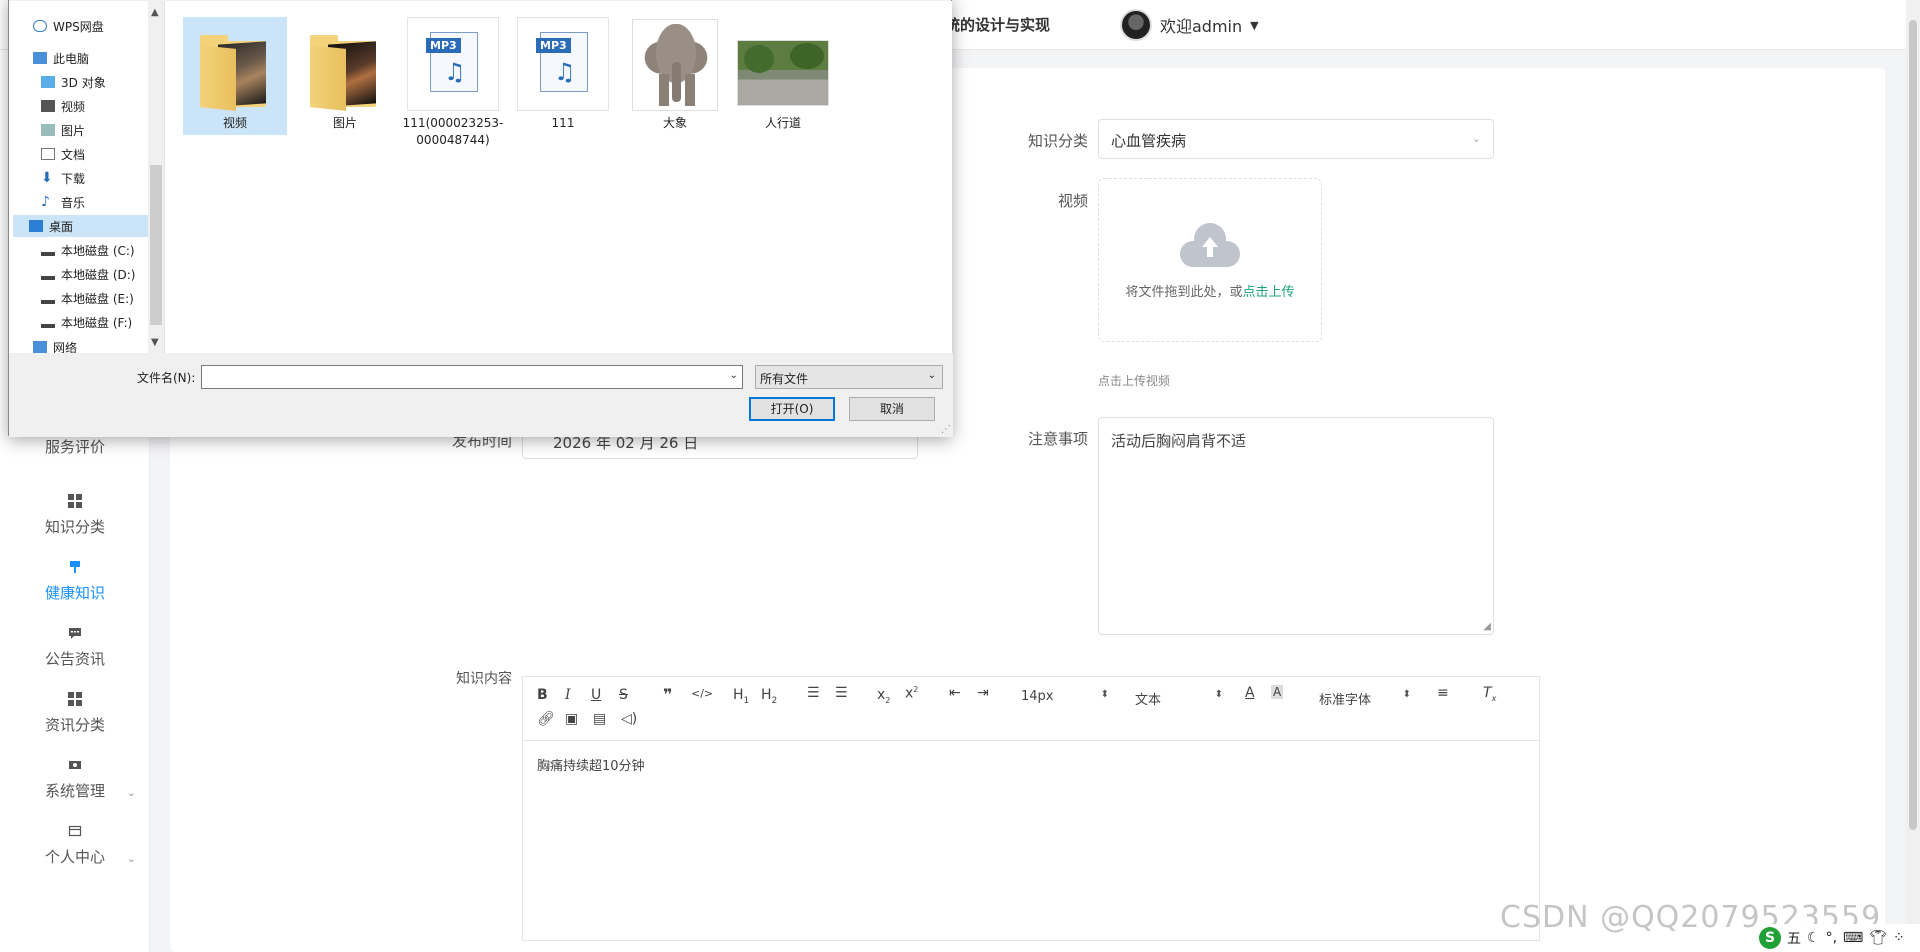  Describe the element at coordinates (234, 123) in the screenshot. I see `file-name: 视频` at that location.